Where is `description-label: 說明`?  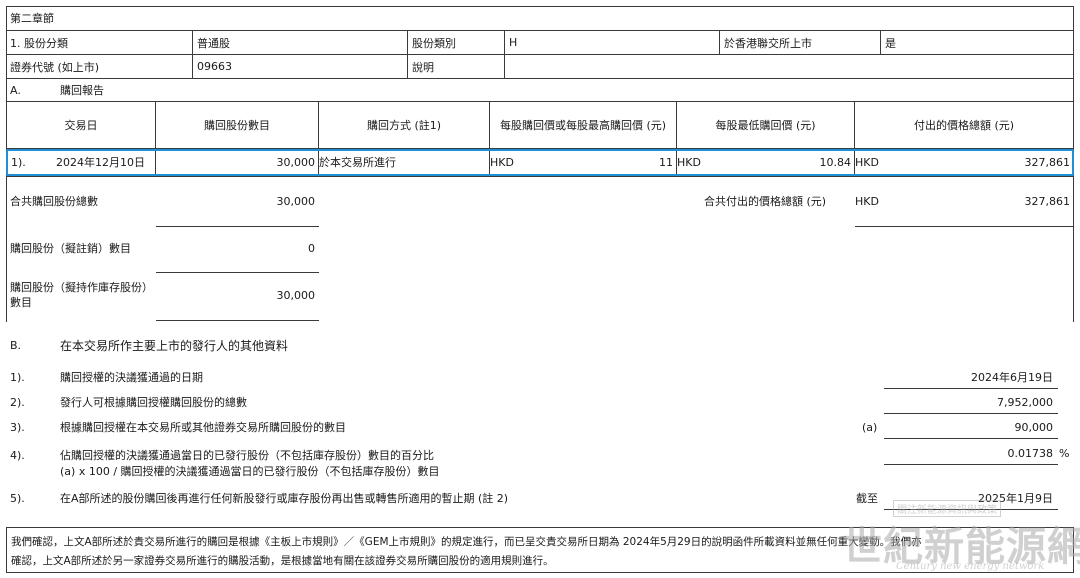 description-label: 說明 is located at coordinates (423, 67).